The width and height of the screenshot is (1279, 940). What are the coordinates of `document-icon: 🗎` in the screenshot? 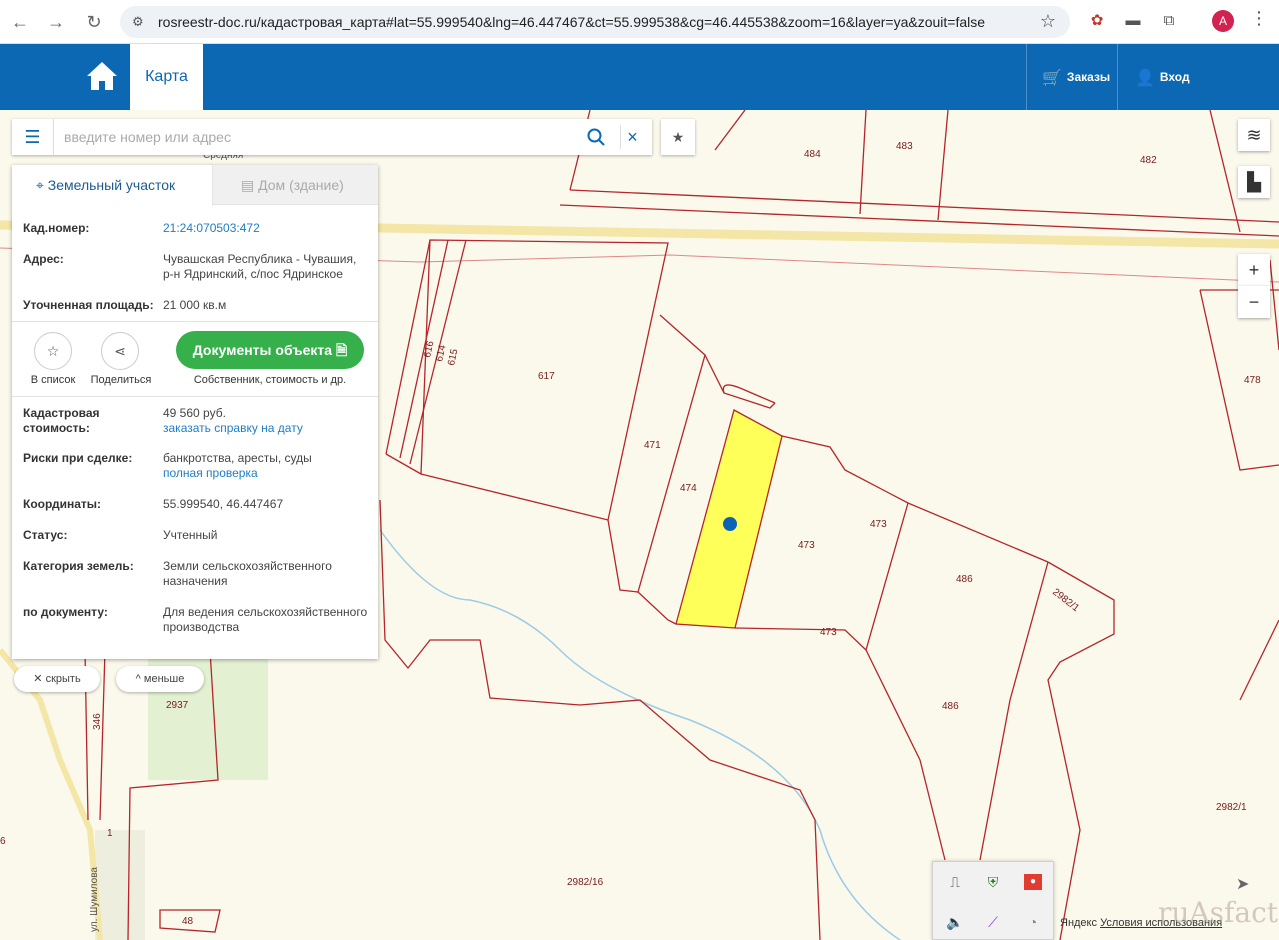 It's located at (341, 350).